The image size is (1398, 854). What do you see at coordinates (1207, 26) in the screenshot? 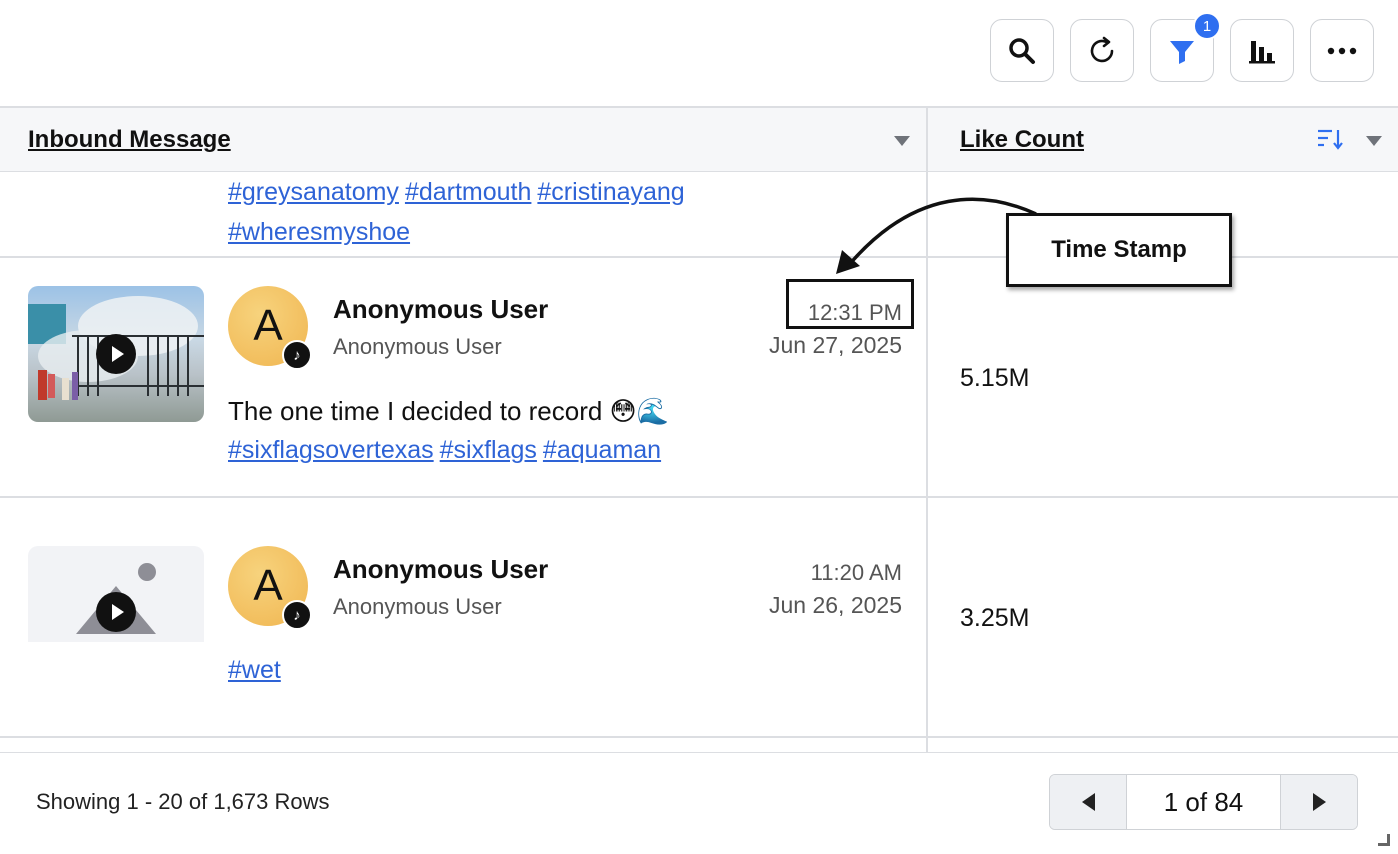
I see `filter-count-badge: 1` at bounding box center [1207, 26].